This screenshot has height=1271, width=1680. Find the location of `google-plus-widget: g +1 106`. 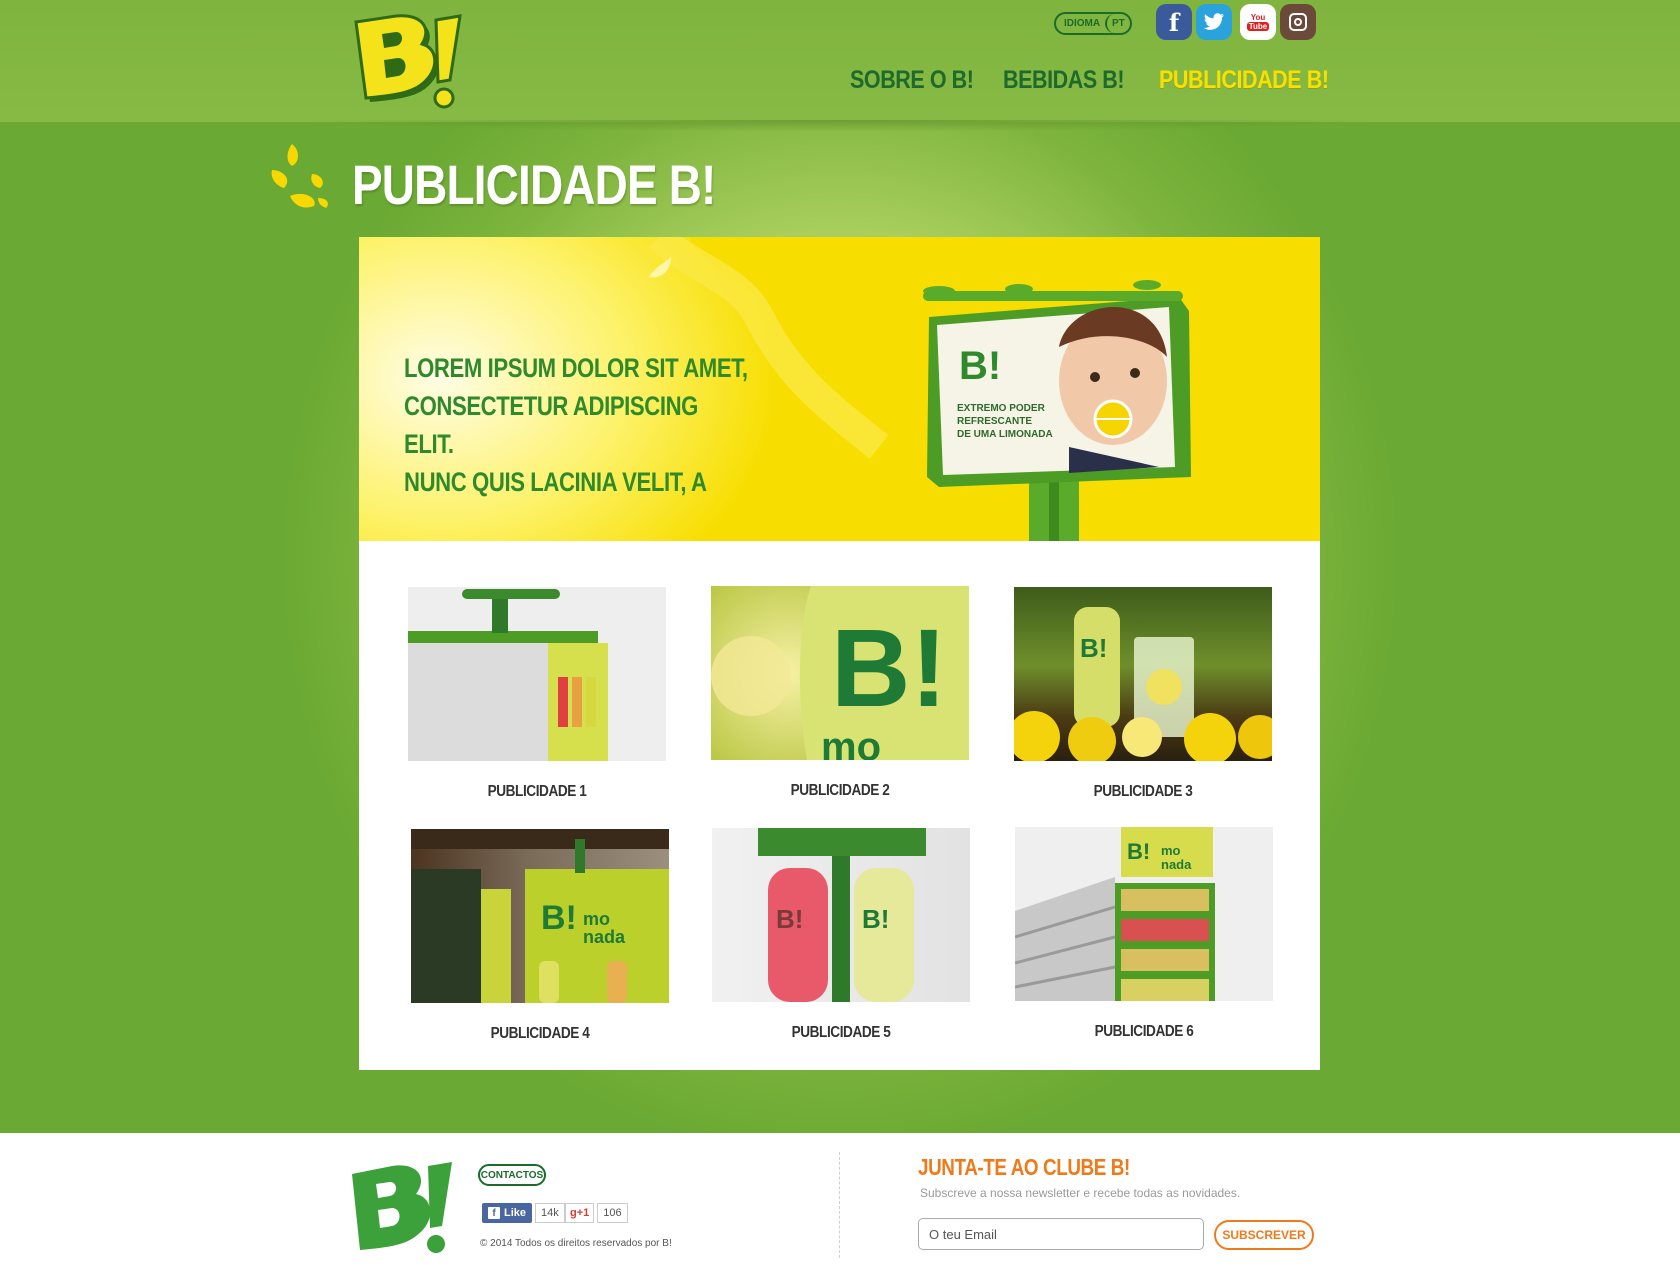

google-plus-widget: g +1 106 is located at coordinates (596, 1213).